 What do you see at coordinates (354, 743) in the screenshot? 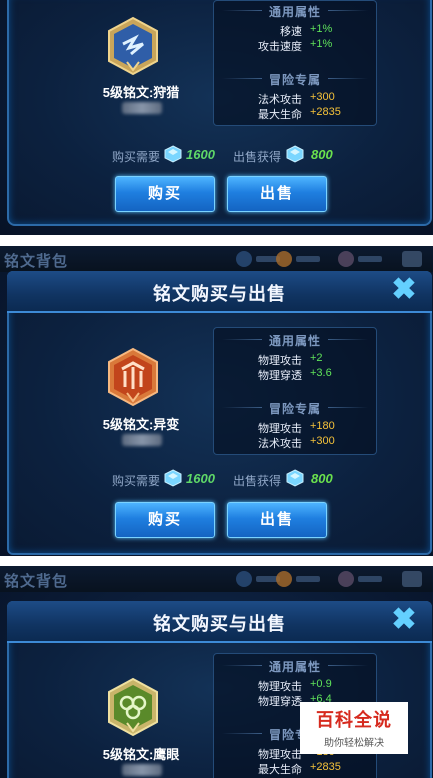
I see `watermark-slogan: 助你轻松解决` at bounding box center [354, 743].